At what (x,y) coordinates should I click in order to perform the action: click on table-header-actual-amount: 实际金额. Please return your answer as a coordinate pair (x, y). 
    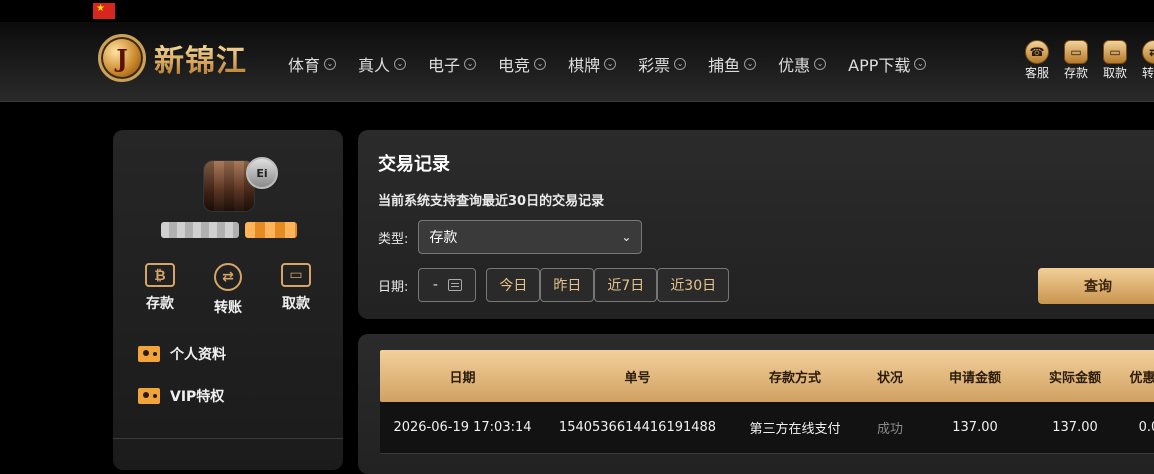
    Looking at the image, I should click on (1074, 378).